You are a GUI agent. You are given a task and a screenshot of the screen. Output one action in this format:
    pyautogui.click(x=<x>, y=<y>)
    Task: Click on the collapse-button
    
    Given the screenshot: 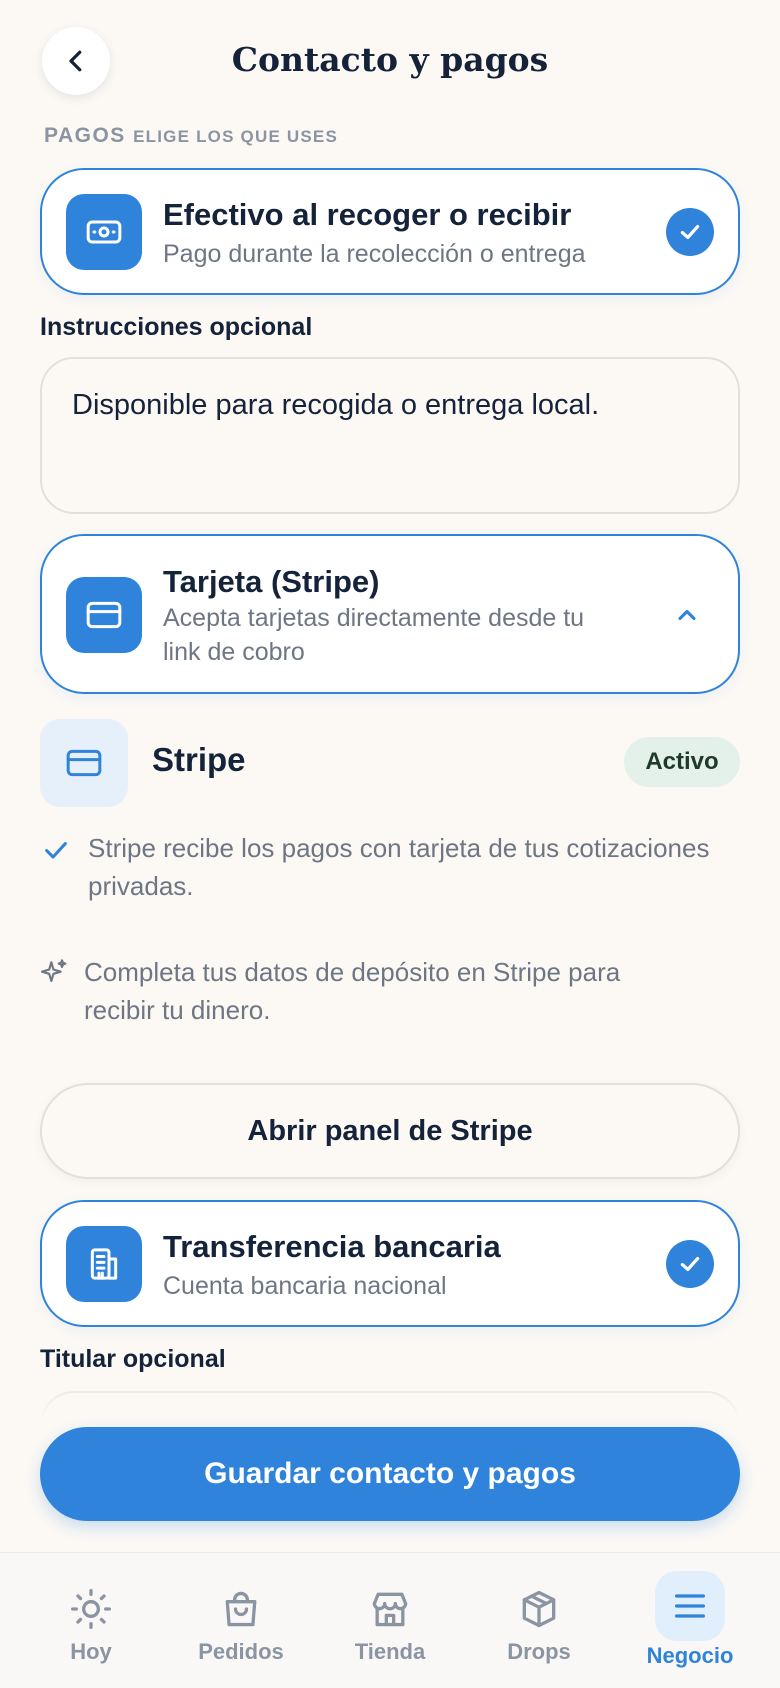 What is the action you would take?
    pyautogui.click(x=687, y=615)
    